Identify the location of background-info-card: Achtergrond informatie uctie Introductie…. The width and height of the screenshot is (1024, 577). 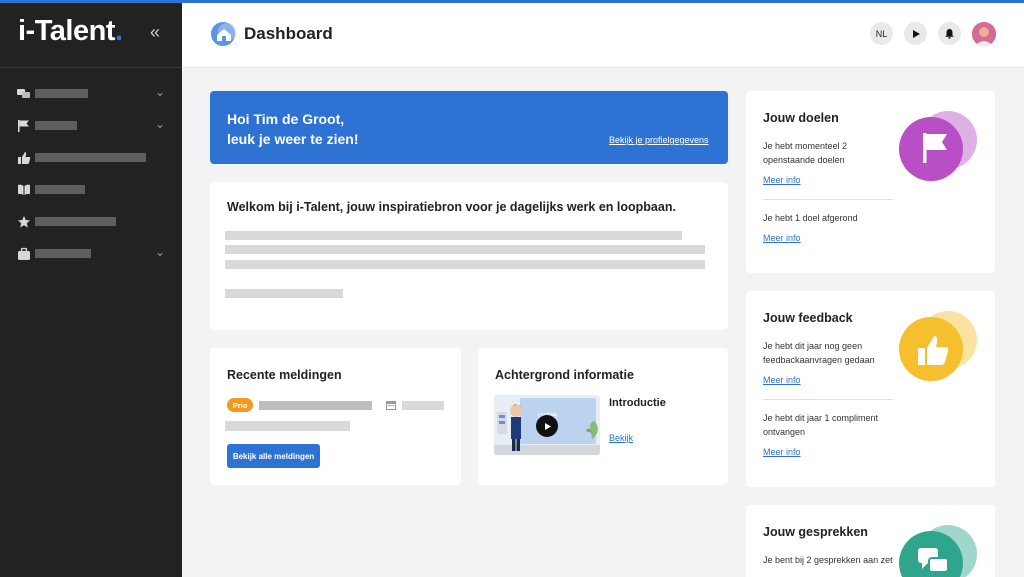
(603, 416).